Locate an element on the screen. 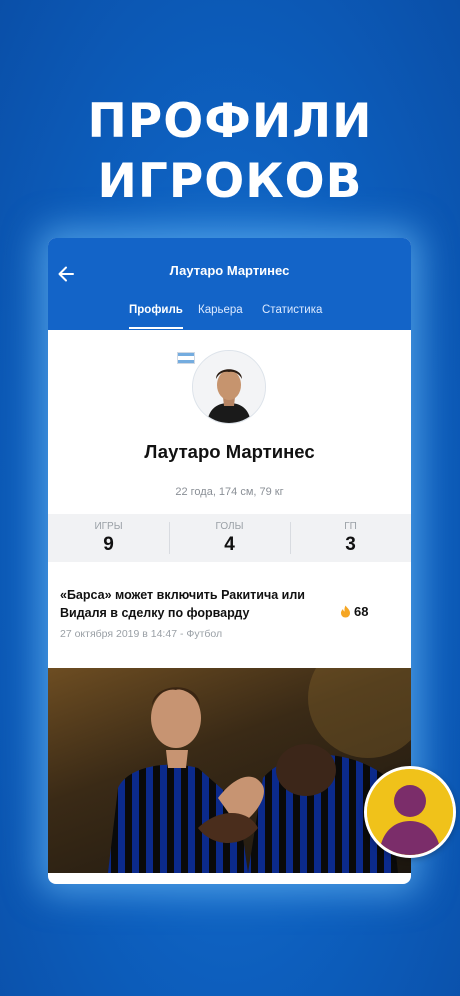 This screenshot has height=996, width=460. stat-label: ГП is located at coordinates (350, 526).